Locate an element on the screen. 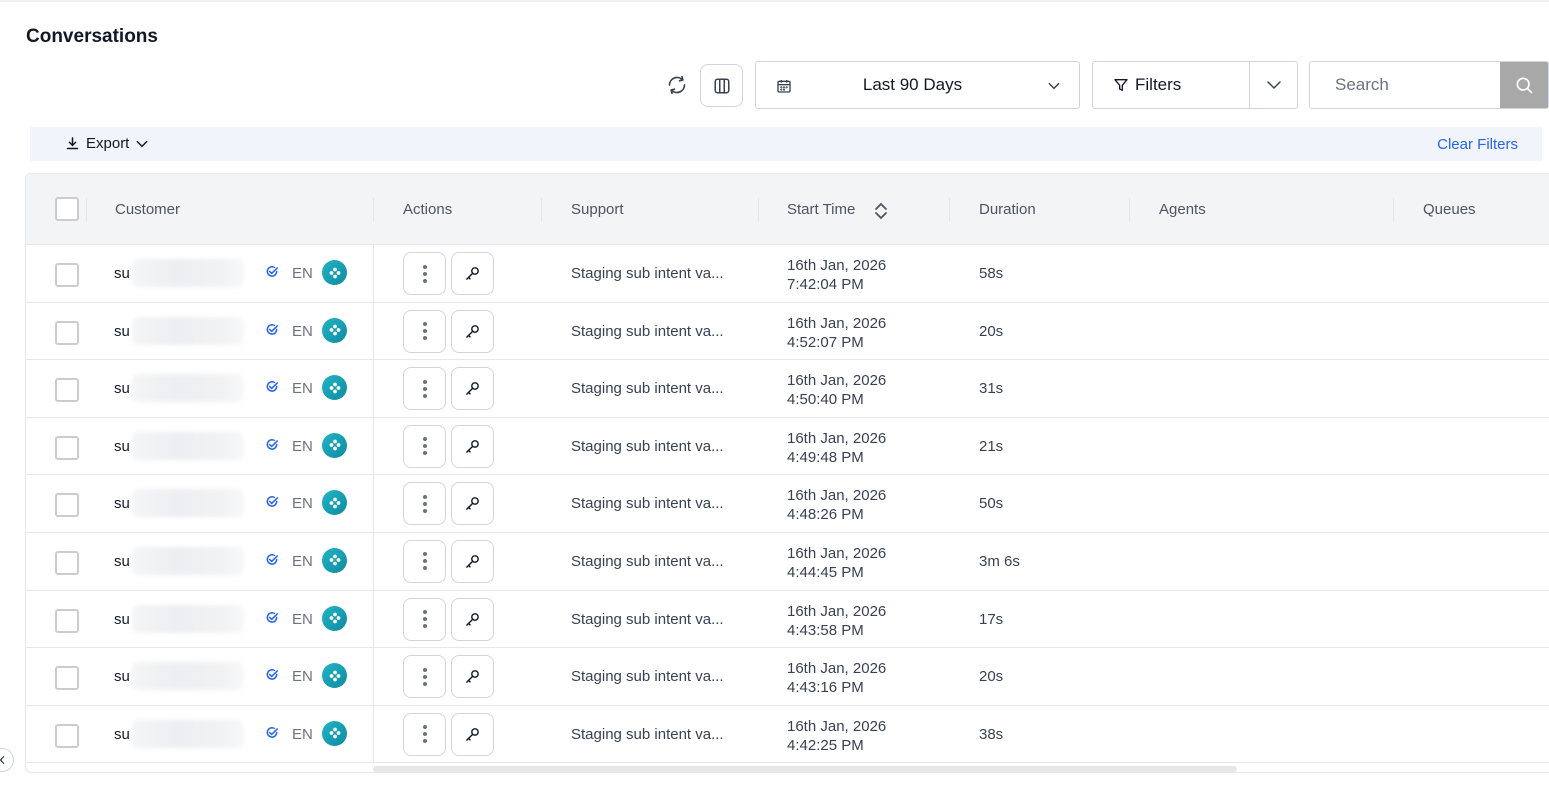 Image resolution: width=1549 pixels, height=786 pixels. header-customer: Customer is located at coordinates (147, 209).